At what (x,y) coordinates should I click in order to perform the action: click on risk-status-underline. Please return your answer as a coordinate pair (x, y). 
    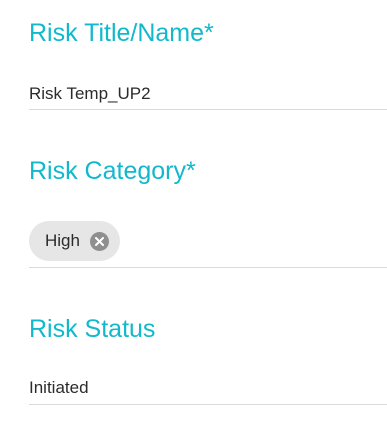
    Looking at the image, I should click on (208, 404).